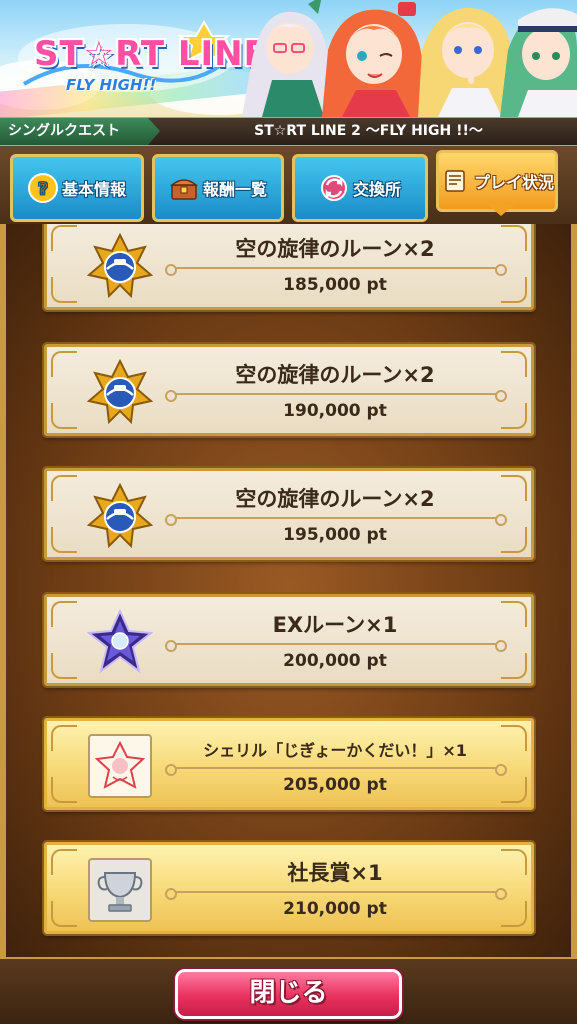 The image size is (577, 1024). Describe the element at coordinates (111, 85) in the screenshot. I see `logo-subtitle: FLY HIGH!!` at that location.